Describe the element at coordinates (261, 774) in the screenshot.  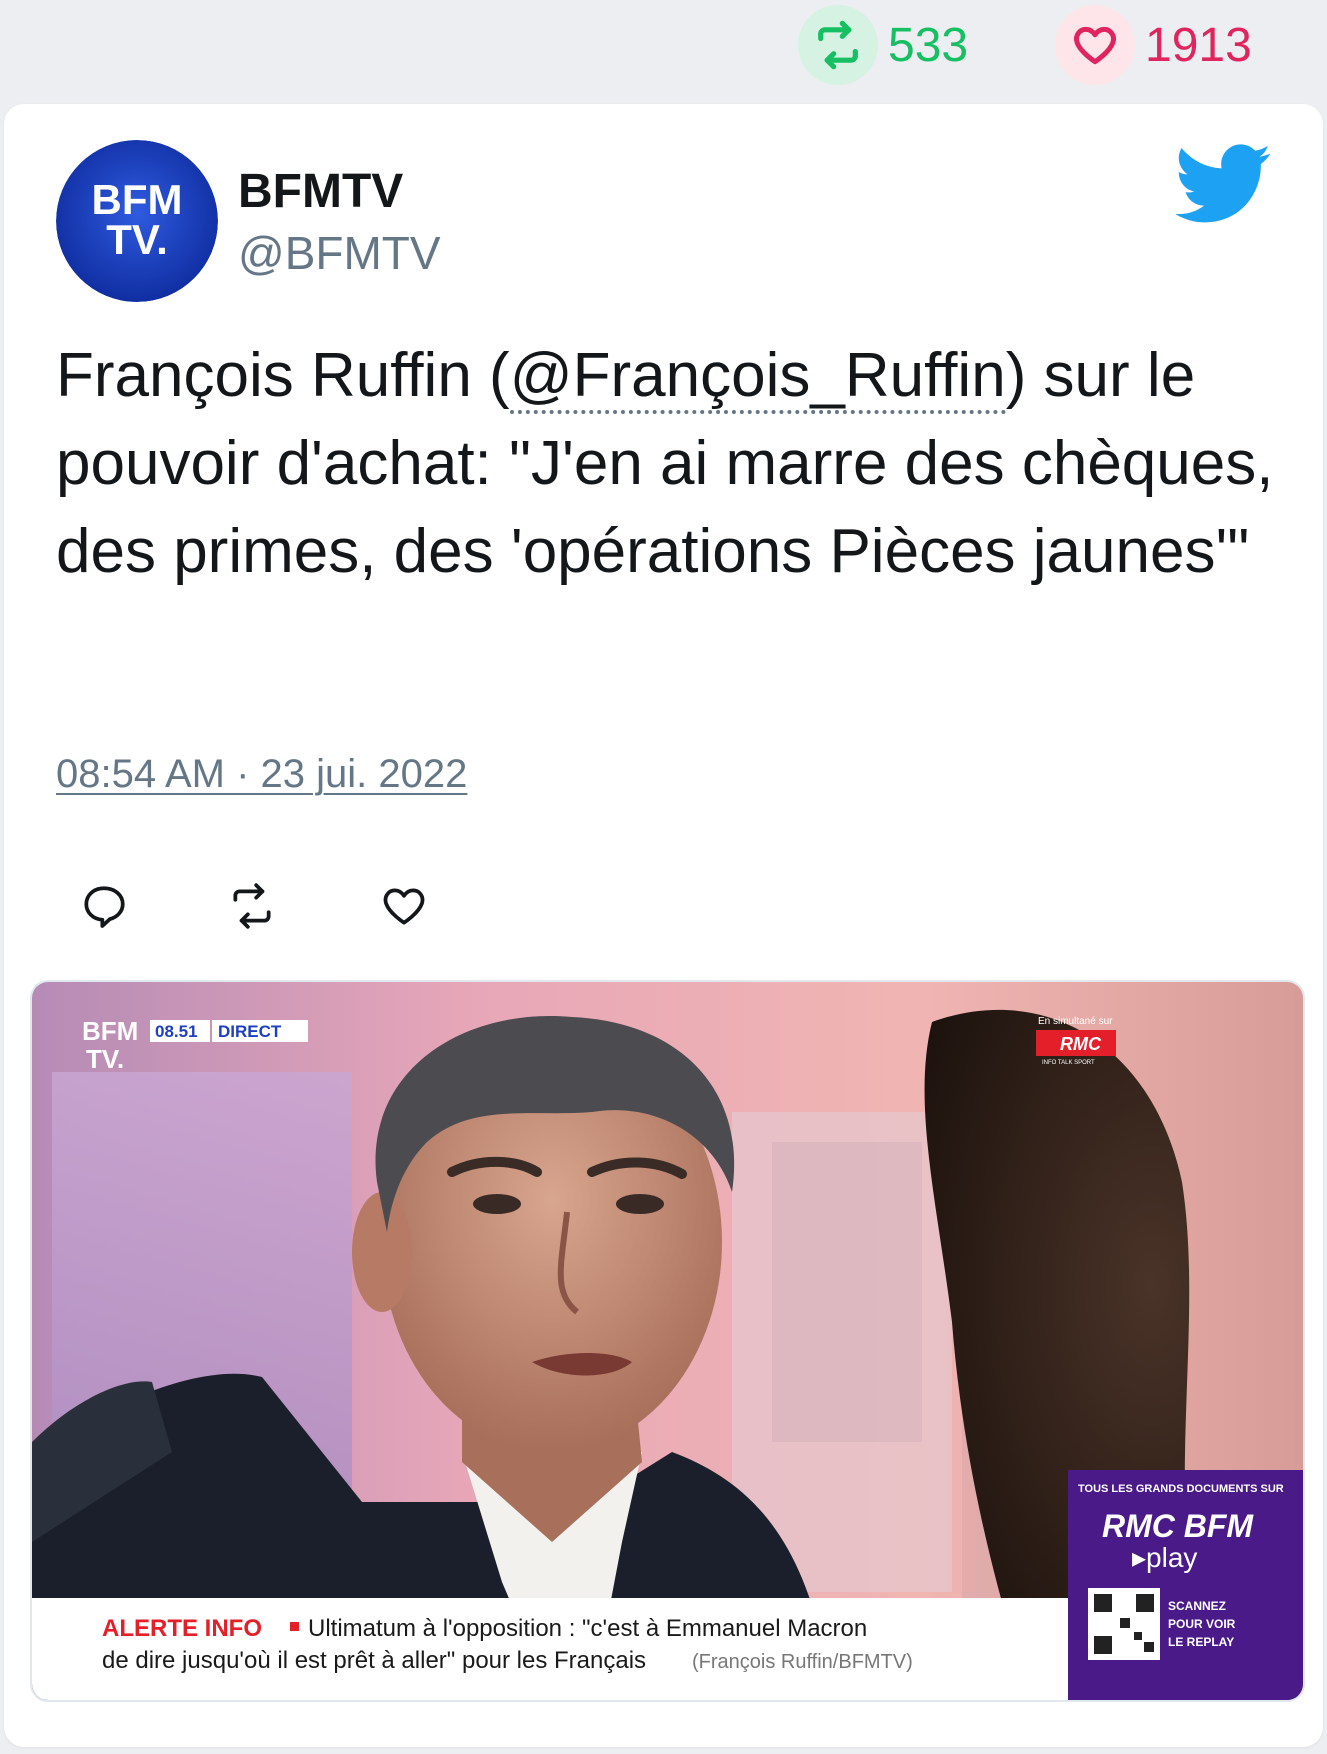
I see `tweet-timestamp: 08:54 AM · 23 jui. 2022` at that location.